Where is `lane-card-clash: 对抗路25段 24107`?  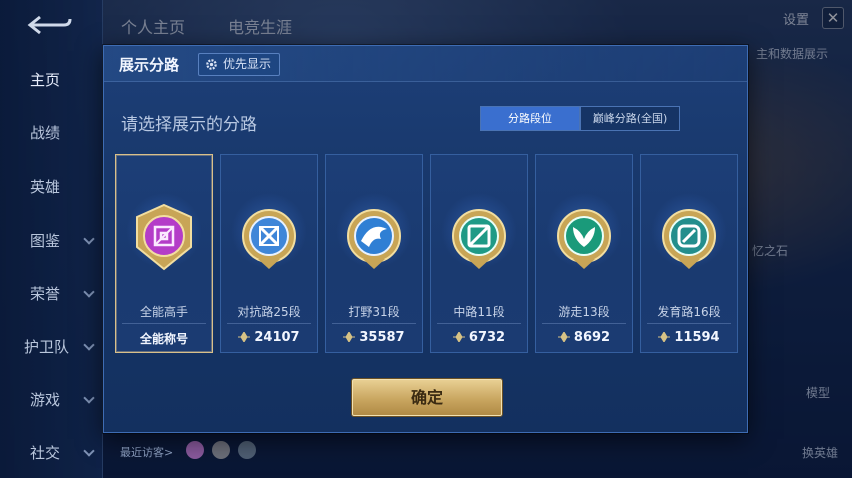 lane-card-clash: 对抗路25段 24107 is located at coordinates (269, 253).